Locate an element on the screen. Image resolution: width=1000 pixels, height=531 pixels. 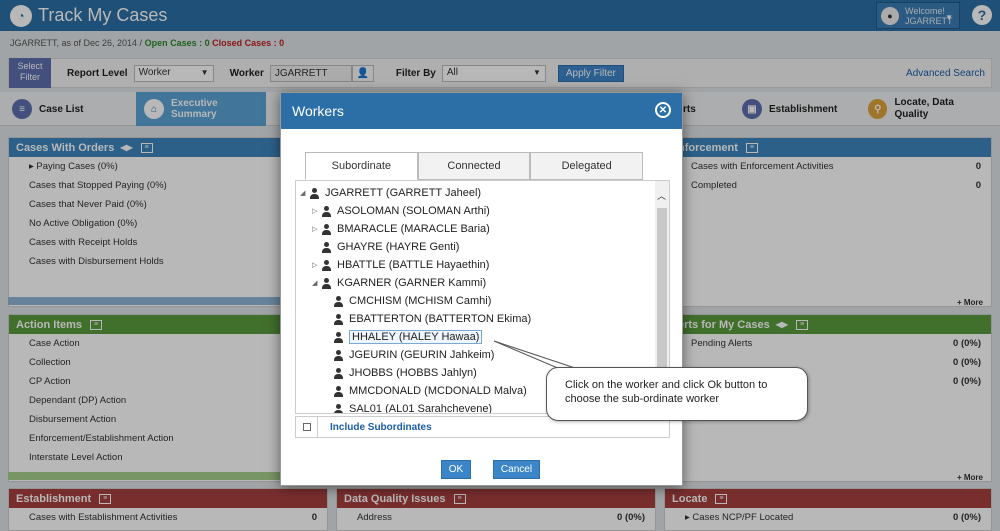
ok-button: OK is located at coordinates (456, 469).